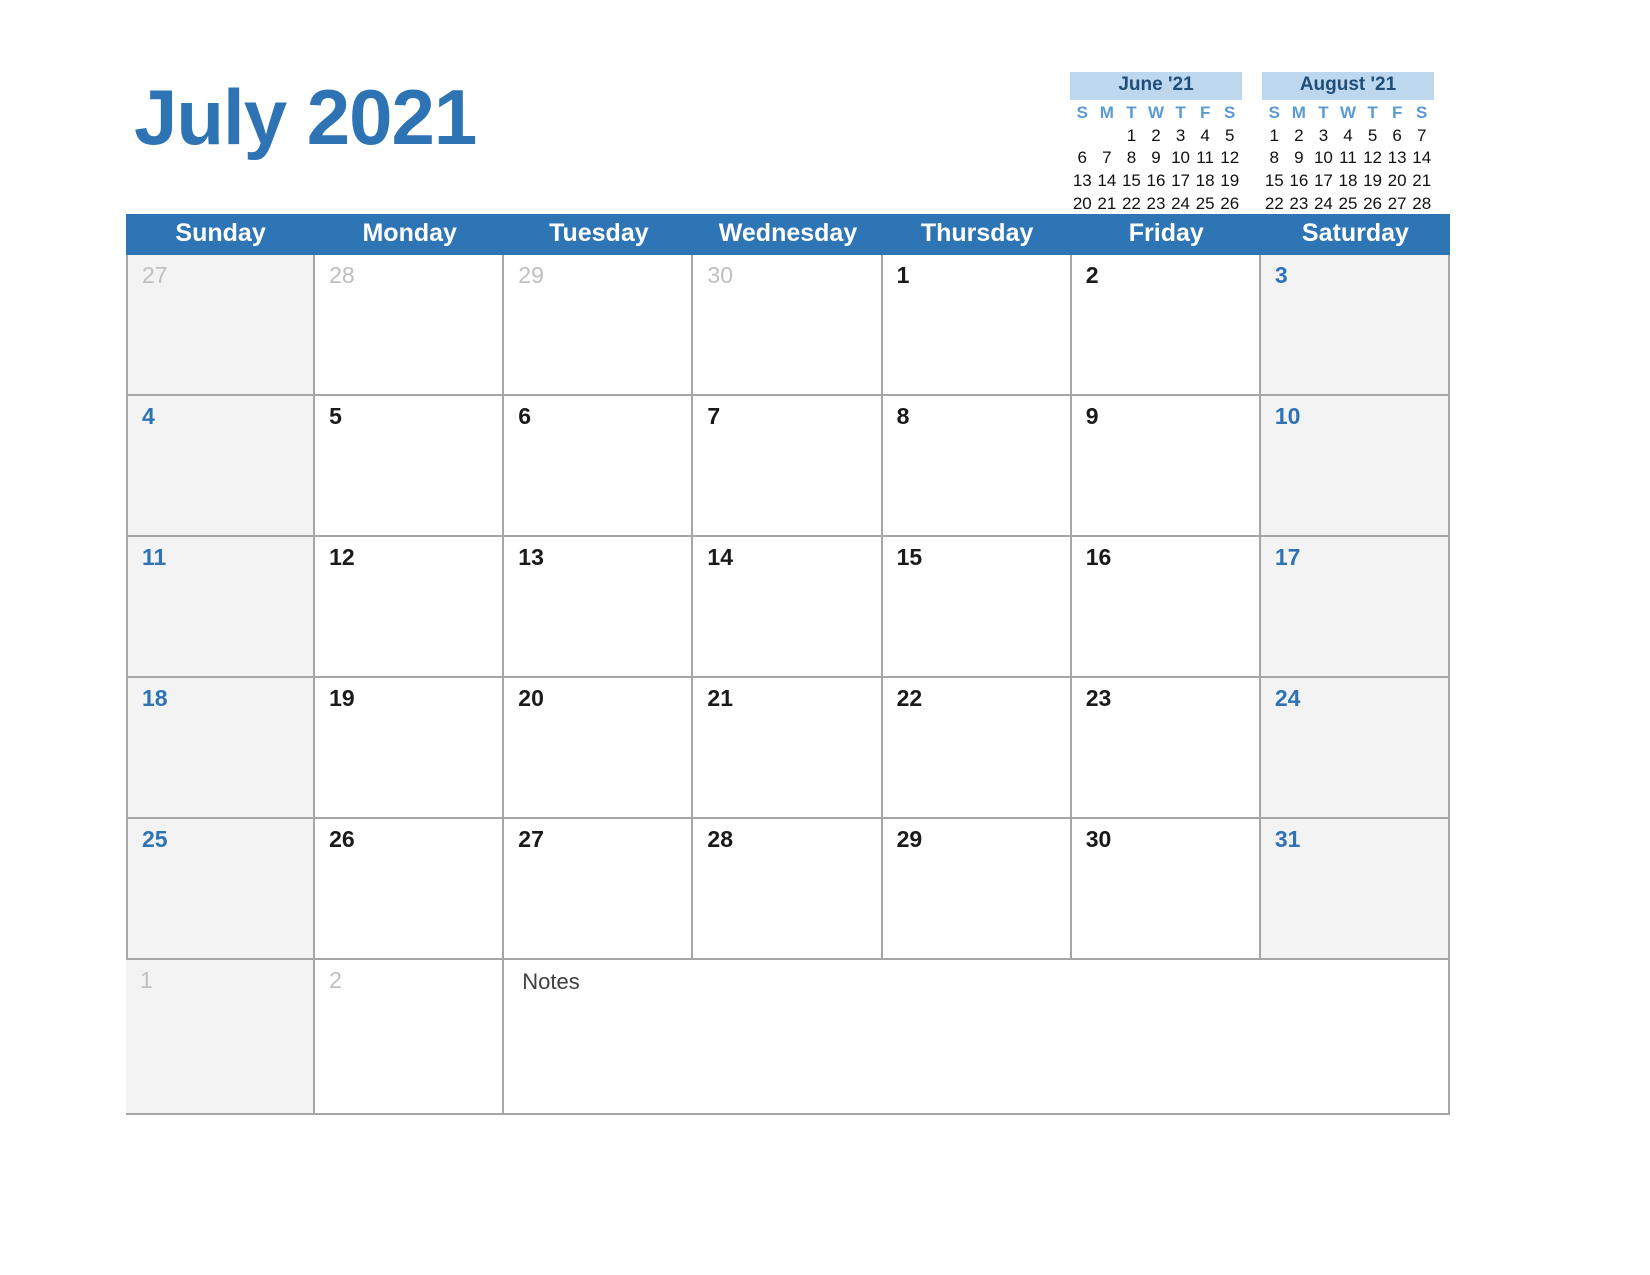 This screenshot has height=1275, width=1650. I want to click on day-cell: 22, so click(977, 748).